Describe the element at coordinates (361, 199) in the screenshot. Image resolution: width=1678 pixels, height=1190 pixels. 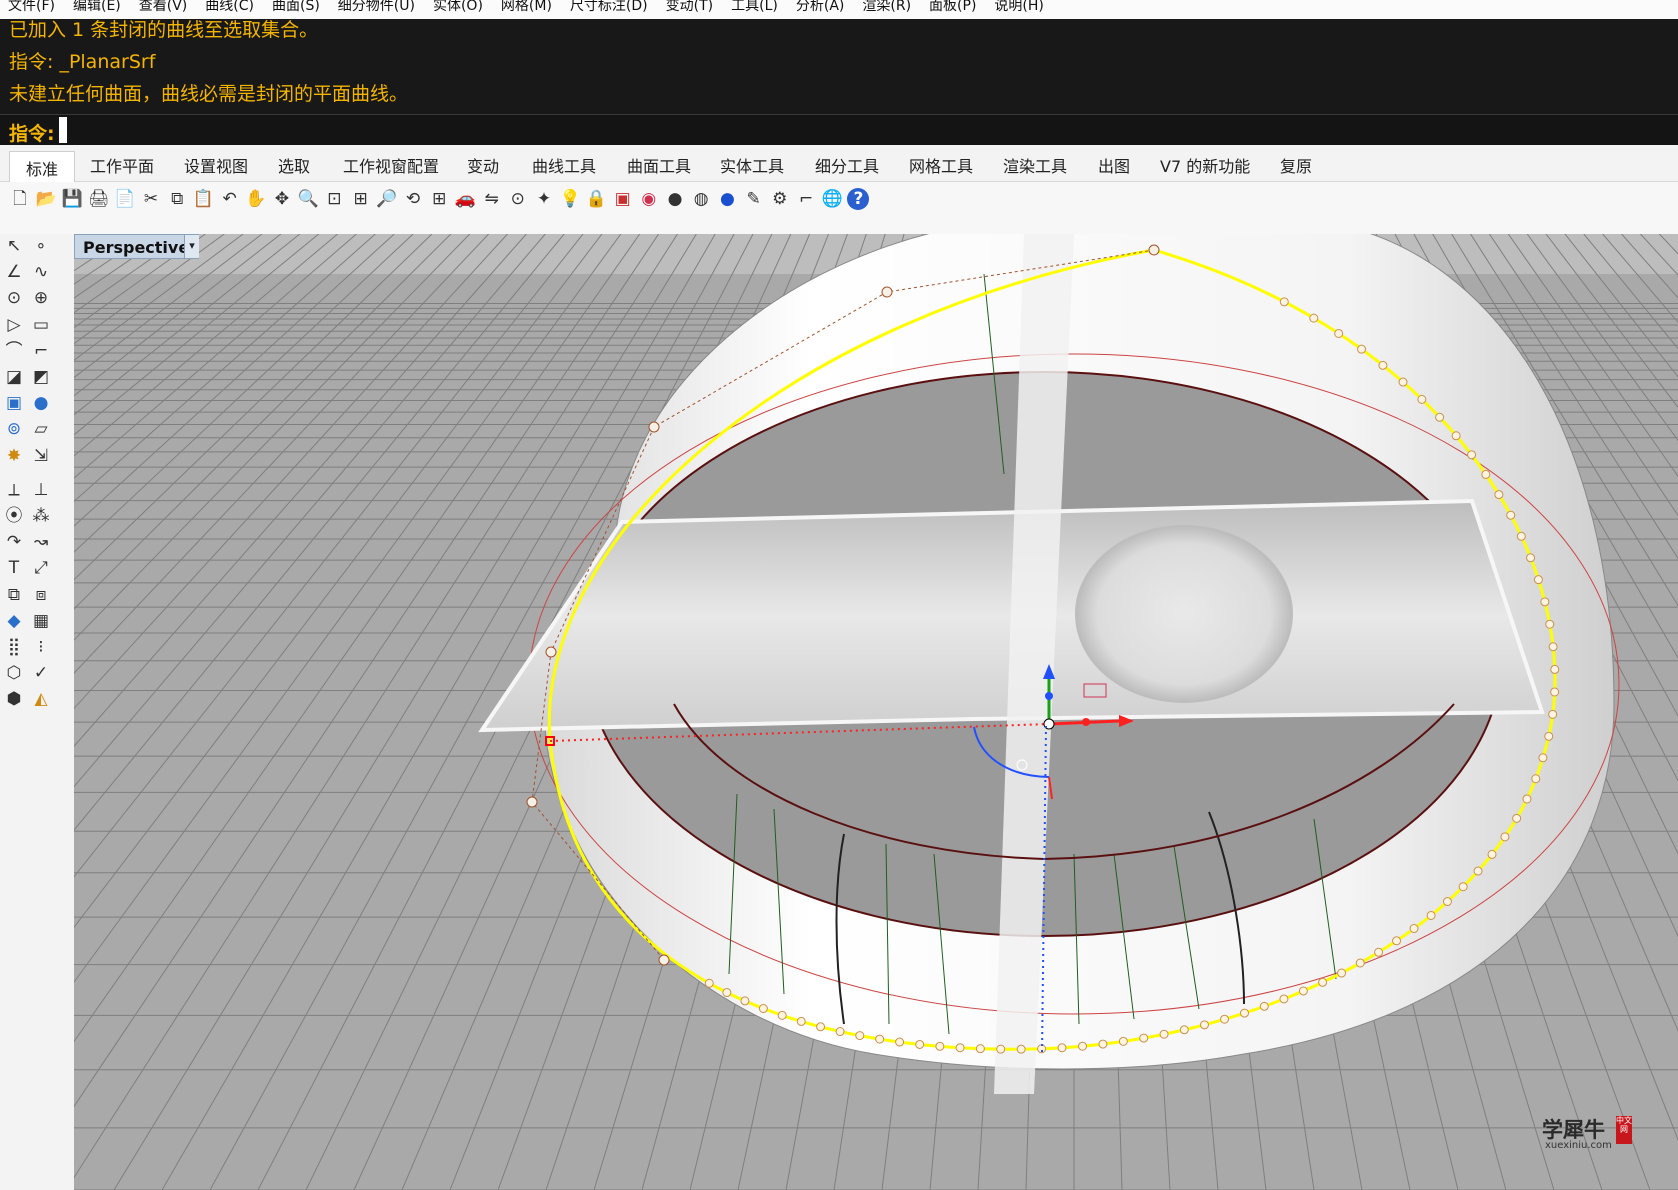
I see `zoom-extents-icon: ⊞` at that location.